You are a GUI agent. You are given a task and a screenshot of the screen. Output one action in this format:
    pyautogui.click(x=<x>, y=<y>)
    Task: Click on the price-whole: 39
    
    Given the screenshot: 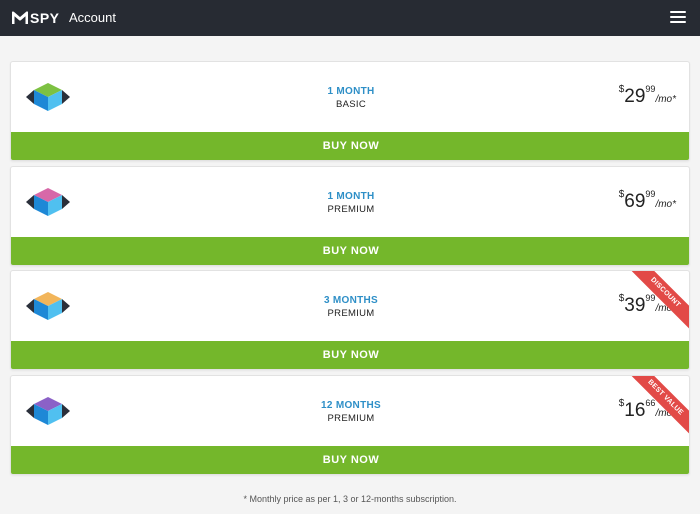 What is the action you would take?
    pyautogui.click(x=635, y=305)
    